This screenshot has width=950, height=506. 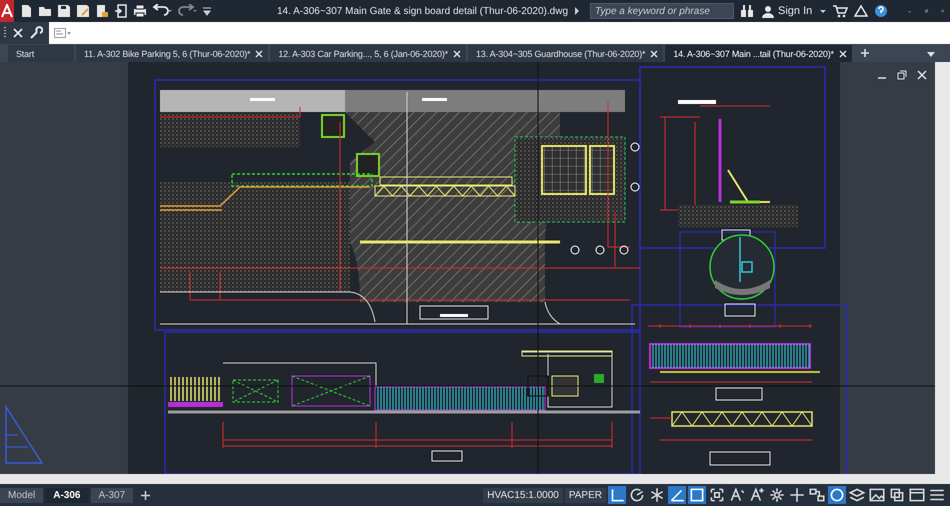 What do you see at coordinates (121, 11) in the screenshot?
I see `share-icon` at bounding box center [121, 11].